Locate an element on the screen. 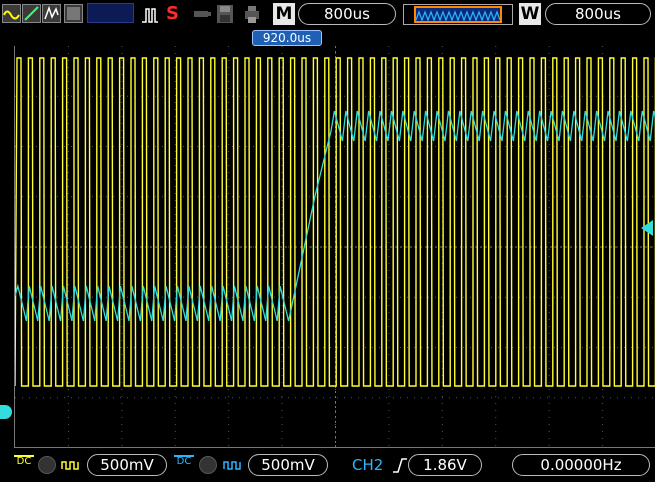  horizontal-mode-button: M is located at coordinates (284, 14).